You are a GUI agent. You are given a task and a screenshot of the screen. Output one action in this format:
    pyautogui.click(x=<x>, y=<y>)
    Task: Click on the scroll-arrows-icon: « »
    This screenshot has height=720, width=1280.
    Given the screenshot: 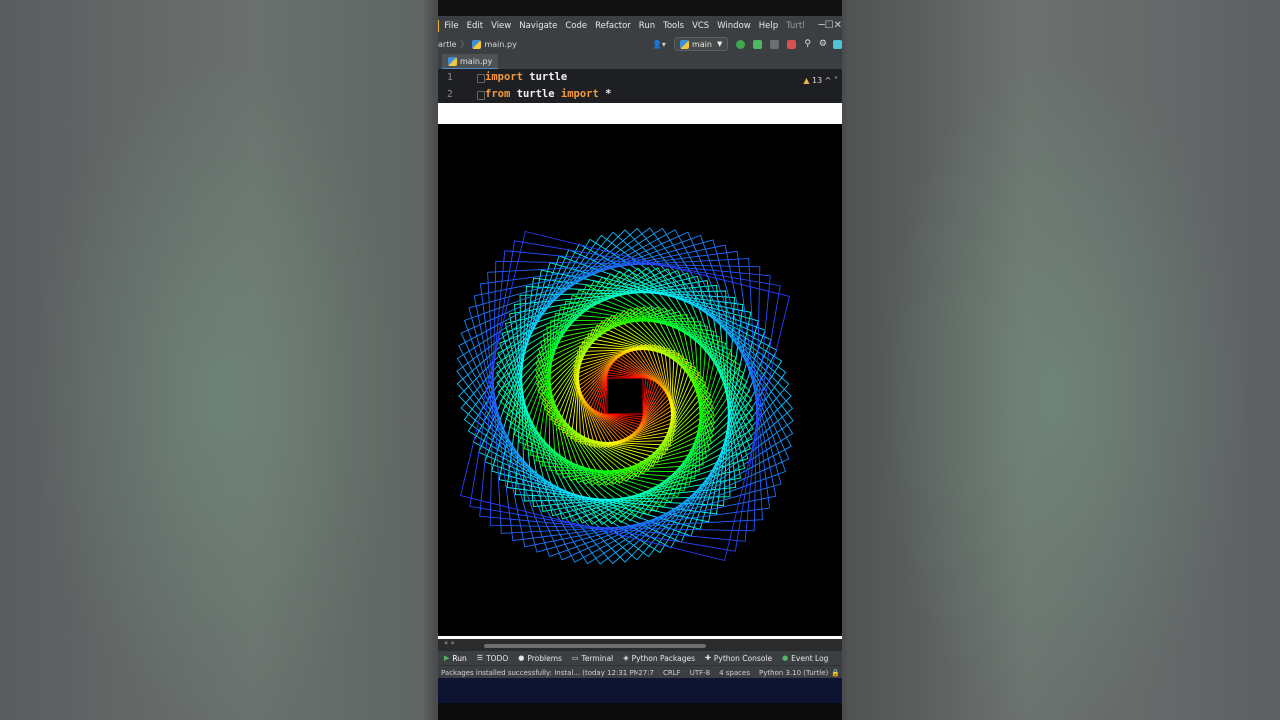 What is the action you would take?
    pyautogui.click(x=449, y=643)
    